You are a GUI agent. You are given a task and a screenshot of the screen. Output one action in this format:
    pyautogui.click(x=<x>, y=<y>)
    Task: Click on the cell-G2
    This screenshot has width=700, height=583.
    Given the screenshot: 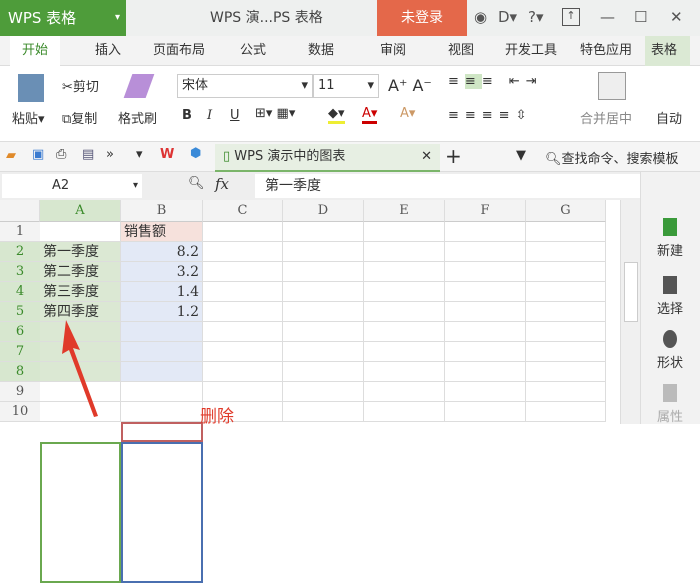 What is the action you would take?
    pyautogui.click(x=566, y=252)
    